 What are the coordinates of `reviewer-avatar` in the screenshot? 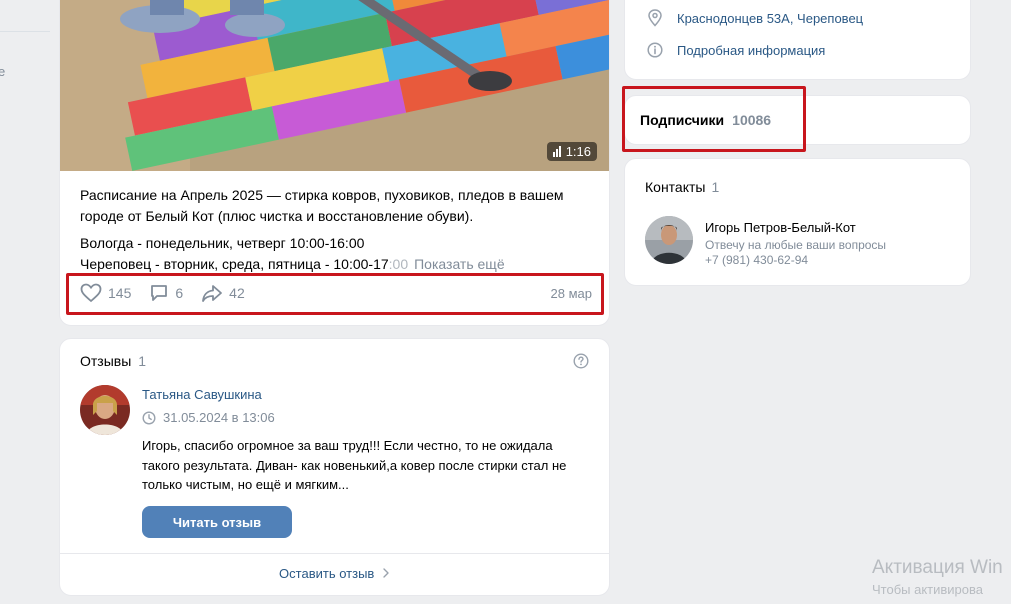 It's located at (105, 410).